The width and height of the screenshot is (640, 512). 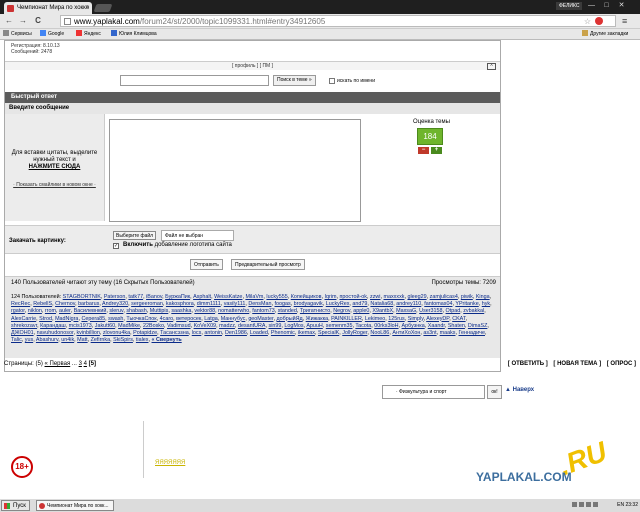 What do you see at coordinates (436, 150) in the screenshot?
I see `rating-plus-button: +` at bounding box center [436, 150].